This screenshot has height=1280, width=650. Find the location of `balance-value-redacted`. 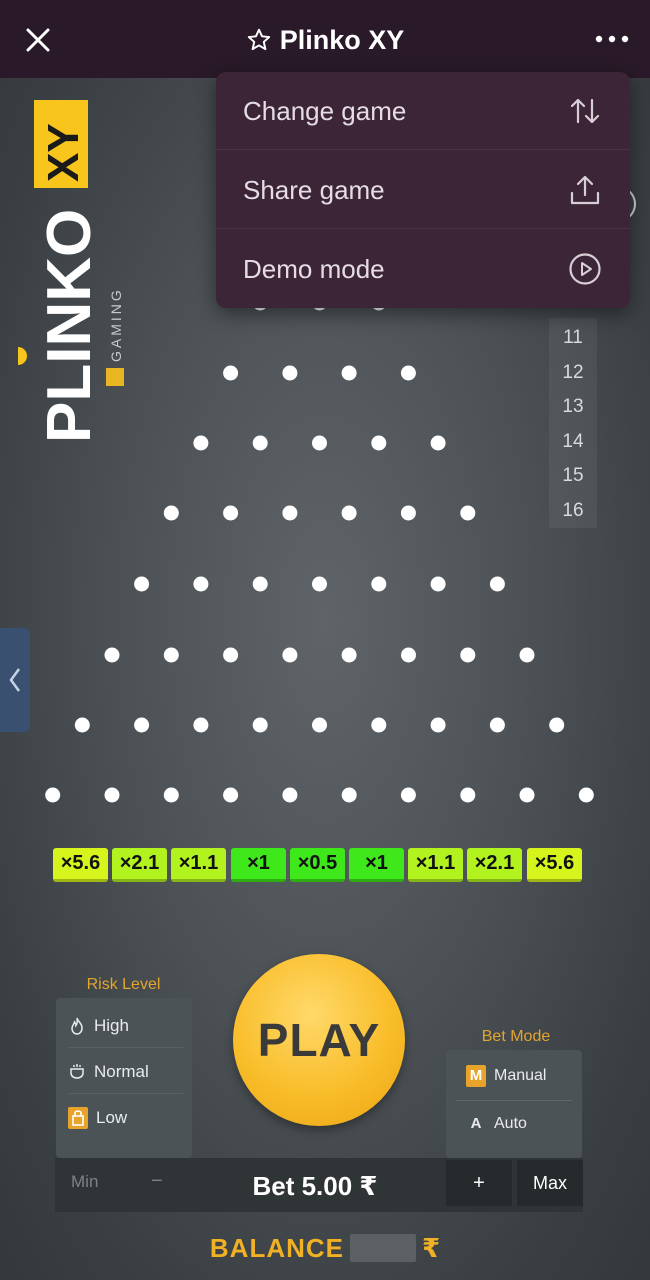

balance-value-redacted is located at coordinates (383, 1248).